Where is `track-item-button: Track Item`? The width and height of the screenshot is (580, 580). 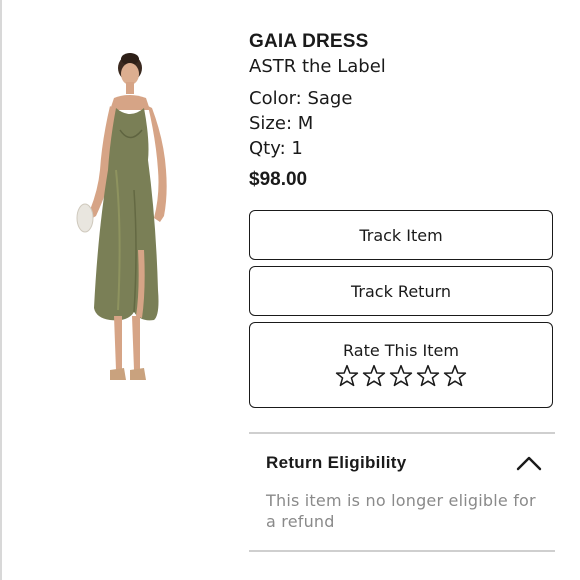 track-item-button: Track Item is located at coordinates (401, 235).